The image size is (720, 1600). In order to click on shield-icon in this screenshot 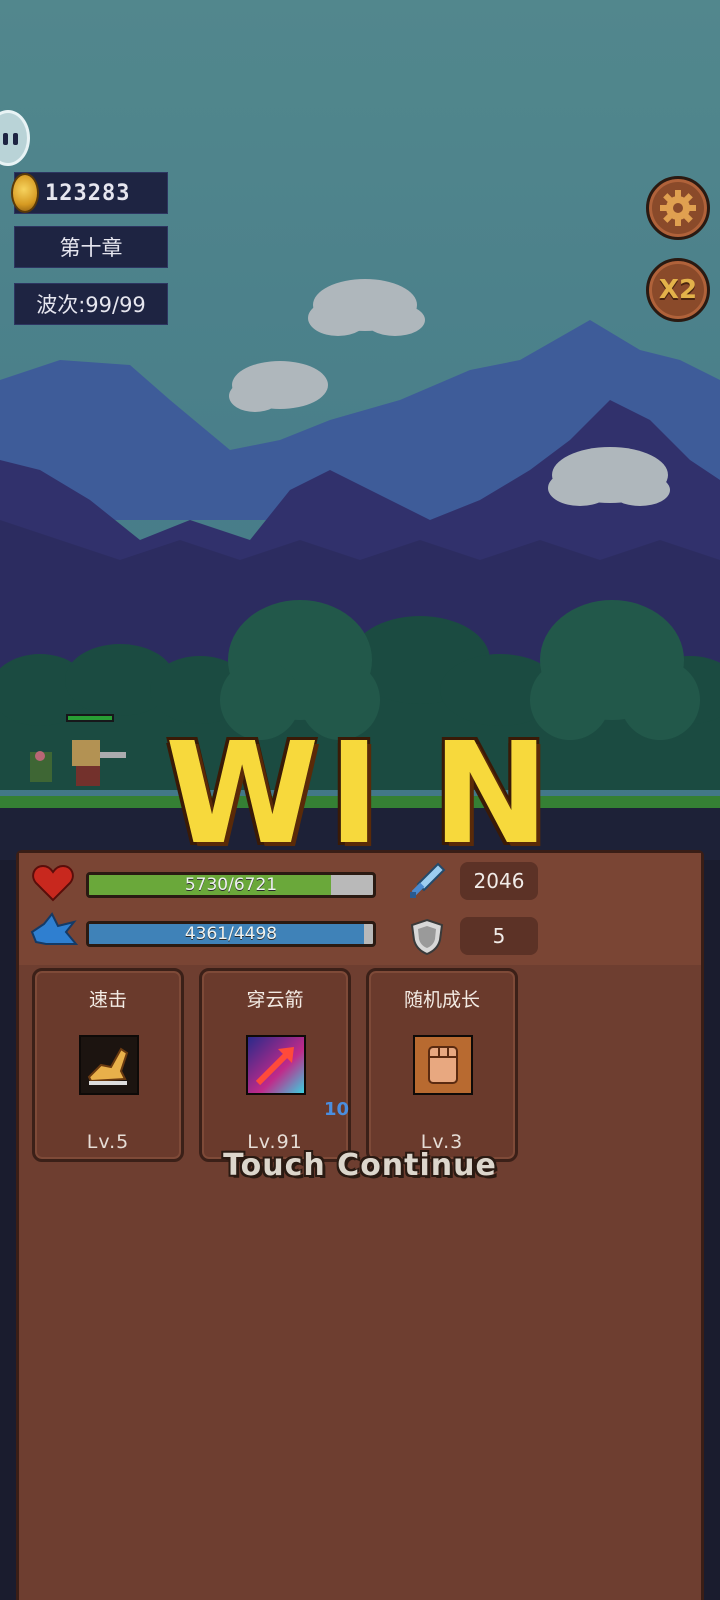, I will do `click(427, 937)`.